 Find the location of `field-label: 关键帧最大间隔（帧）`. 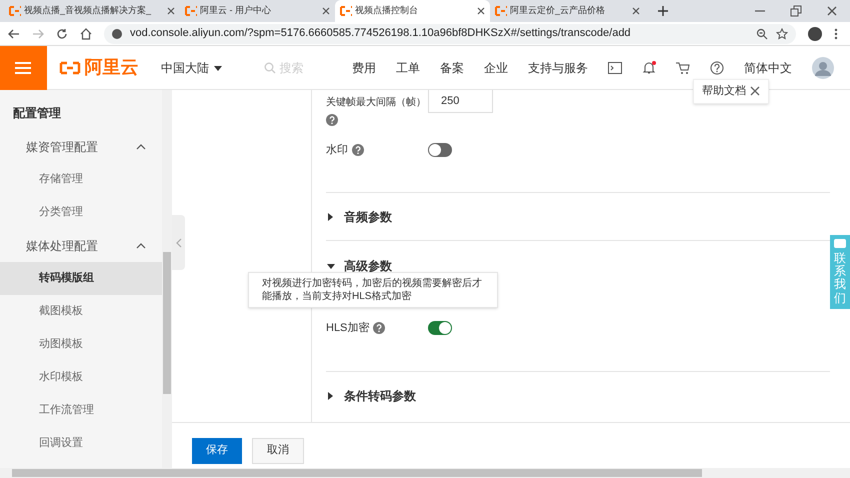

field-label: 关键帧最大间隔（帧） is located at coordinates (376, 103).